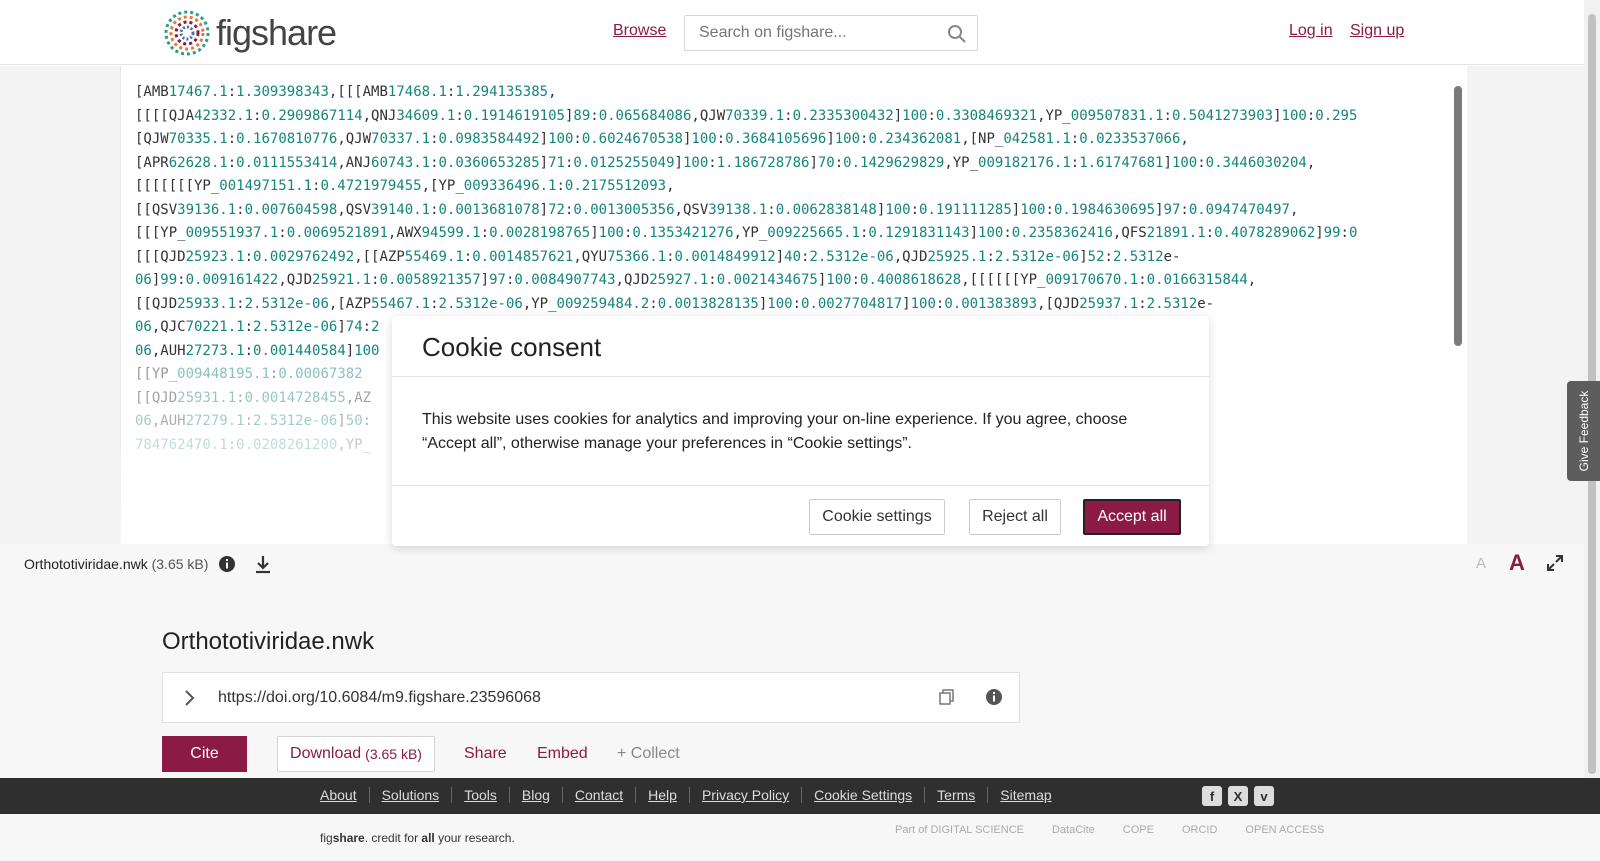 This screenshot has height=861, width=1600. What do you see at coordinates (485, 754) in the screenshot?
I see `share-button: Share` at bounding box center [485, 754].